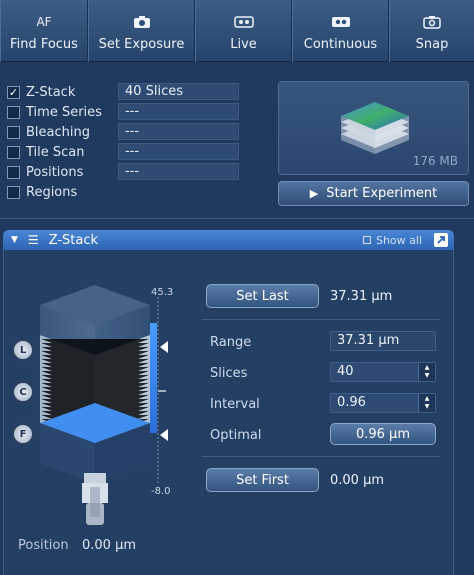 The height and width of the screenshot is (575, 474). Describe the element at coordinates (340, 44) in the screenshot. I see `continuous-label: Continuous` at that location.